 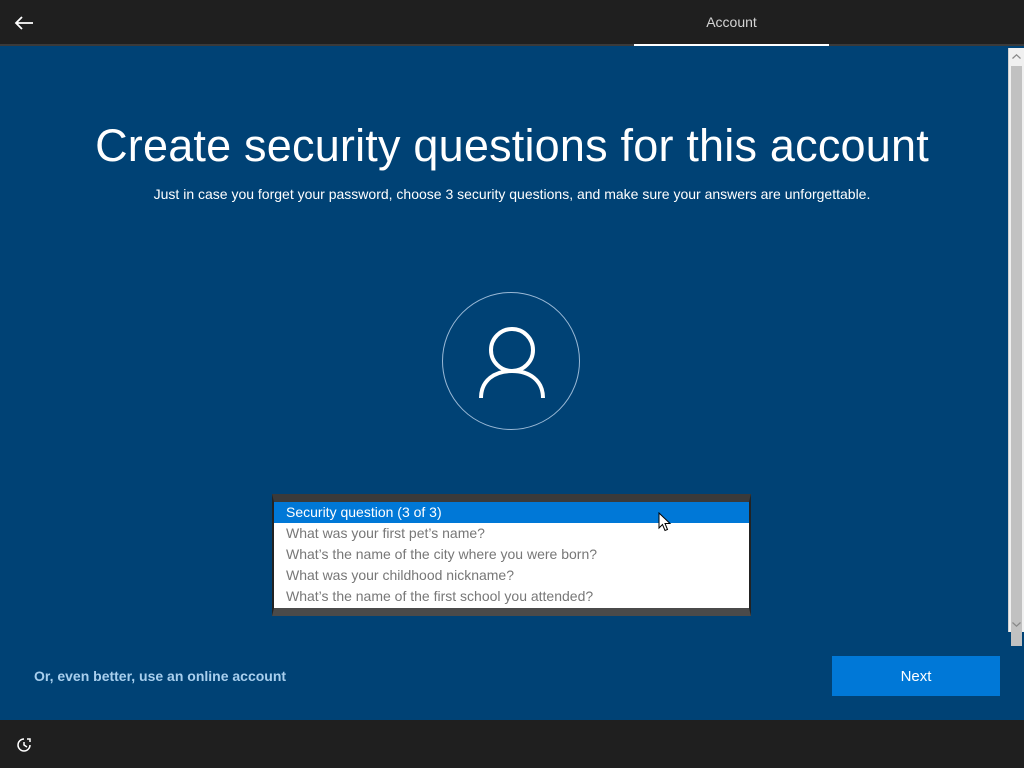 I want to click on back-button, so click(x=24, y=23).